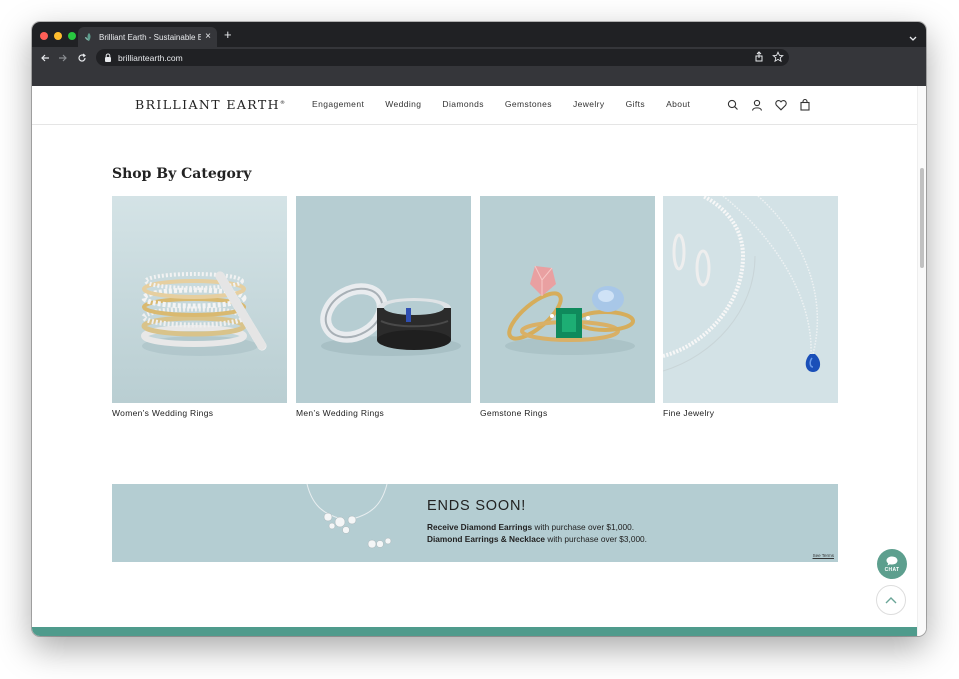  What do you see at coordinates (82, 58) in the screenshot?
I see `reload-icon` at bounding box center [82, 58].